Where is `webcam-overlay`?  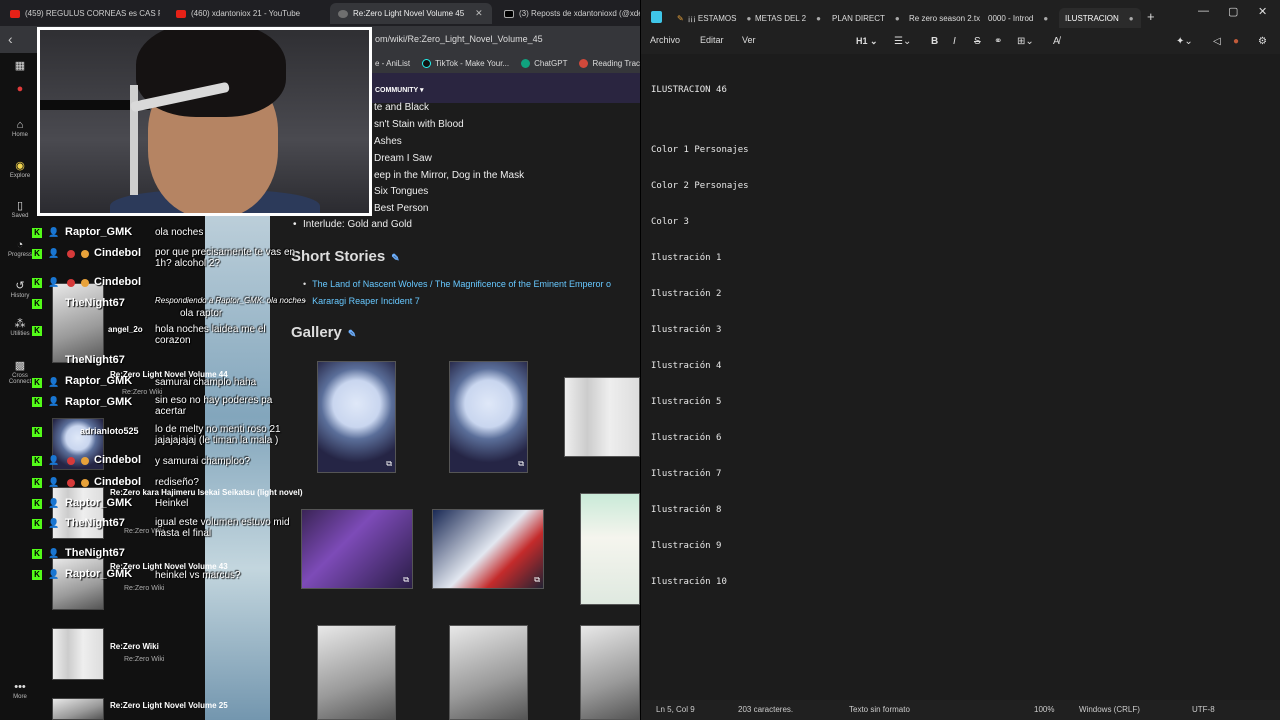
webcam-overlay is located at coordinates (204, 121).